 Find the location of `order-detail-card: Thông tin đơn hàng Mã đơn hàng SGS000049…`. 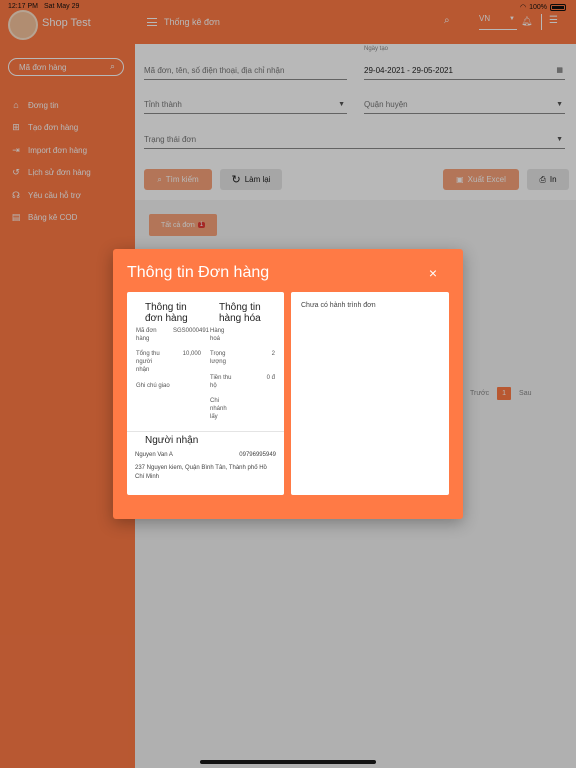

order-detail-card: Thông tin đơn hàng Mã đơn hàng SGS000049… is located at coordinates (205, 393).